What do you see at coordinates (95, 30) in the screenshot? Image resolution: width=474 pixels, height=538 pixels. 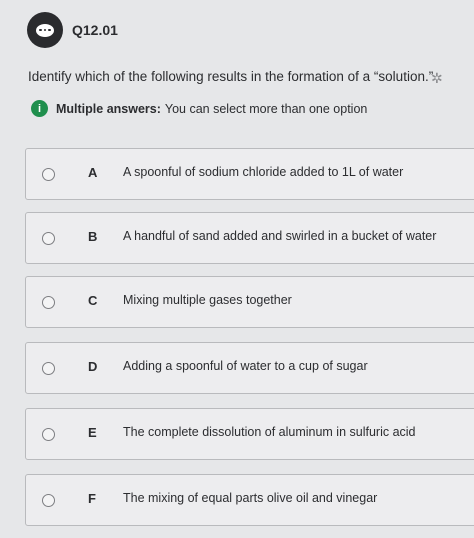 I see `question-id: Q12.01` at bounding box center [95, 30].